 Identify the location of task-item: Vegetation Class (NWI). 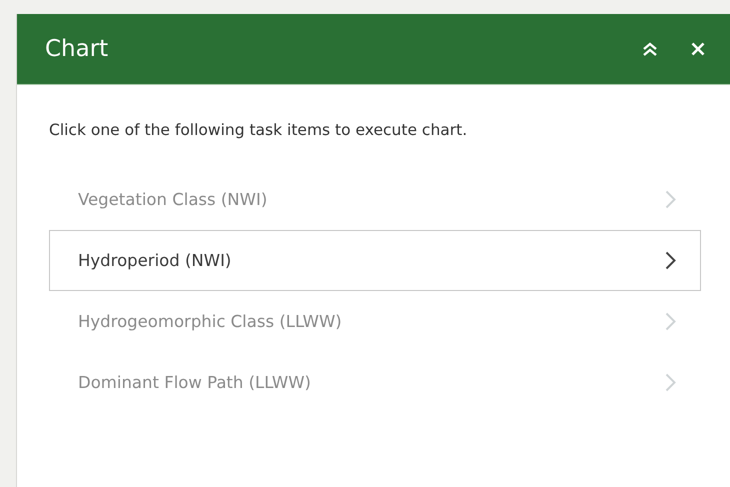
(375, 199).